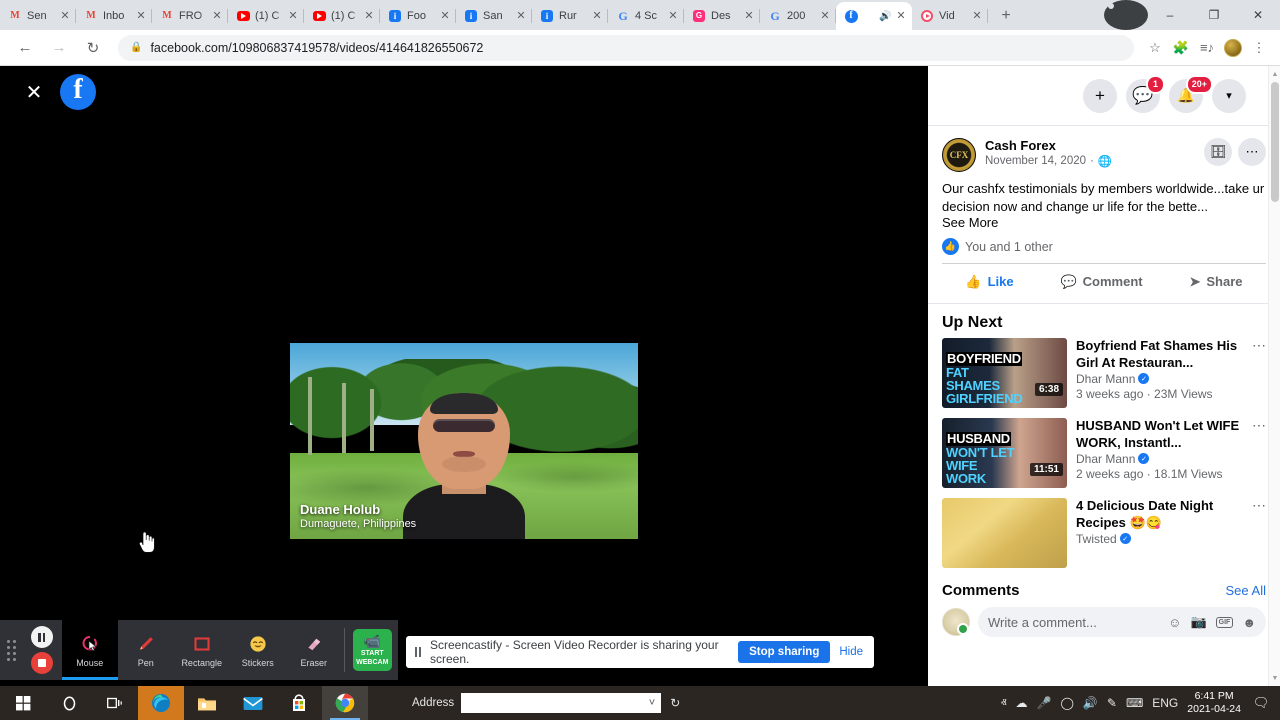 This screenshot has width=1280, height=720. Describe the element at coordinates (1229, 95) in the screenshot. I see `account-menu-button: ▾` at that location.